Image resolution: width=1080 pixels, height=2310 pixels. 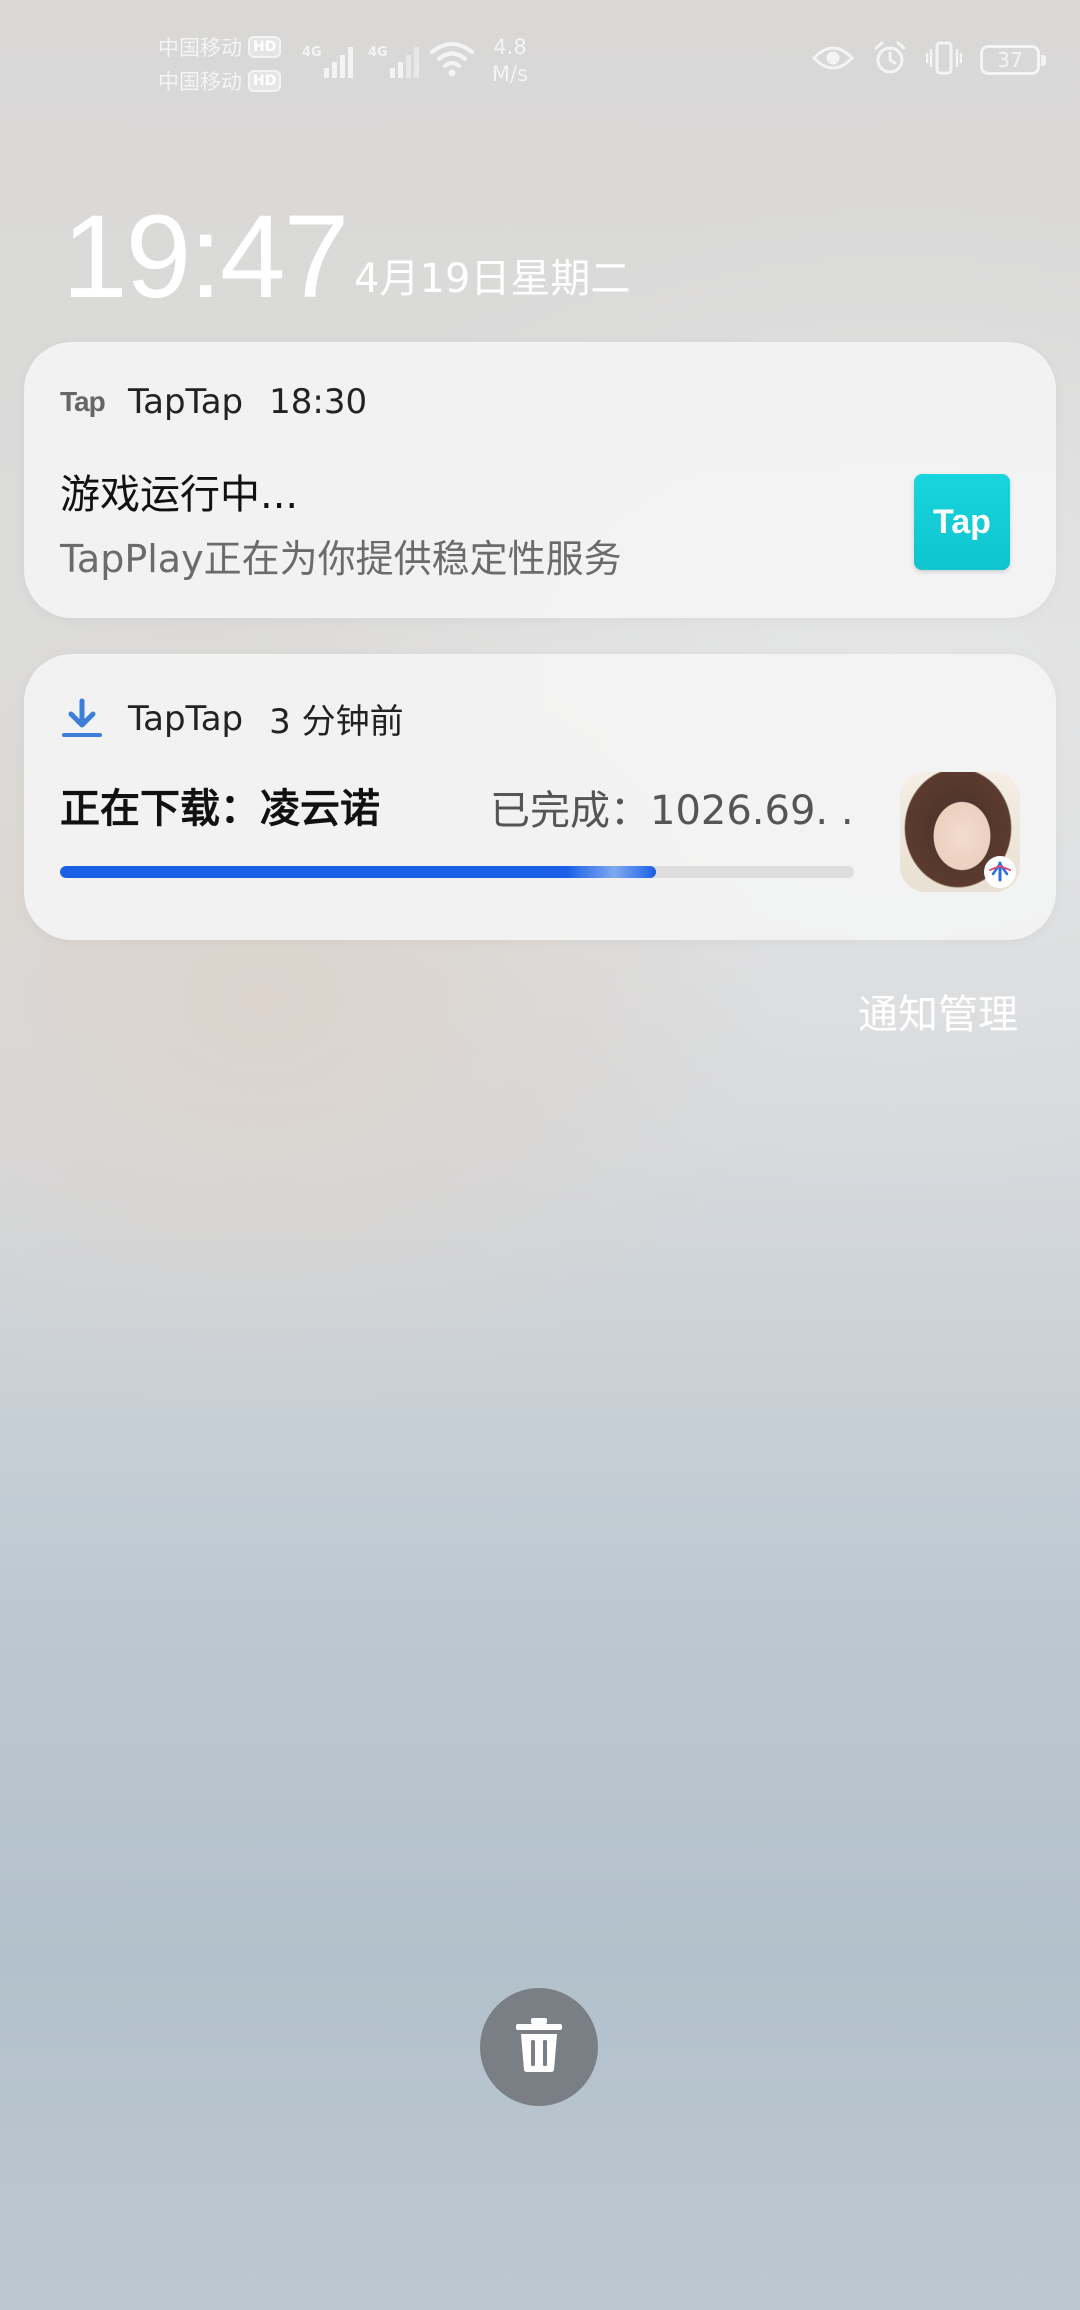 I want to click on carrier-1-name: 中国移动, so click(x=200, y=48).